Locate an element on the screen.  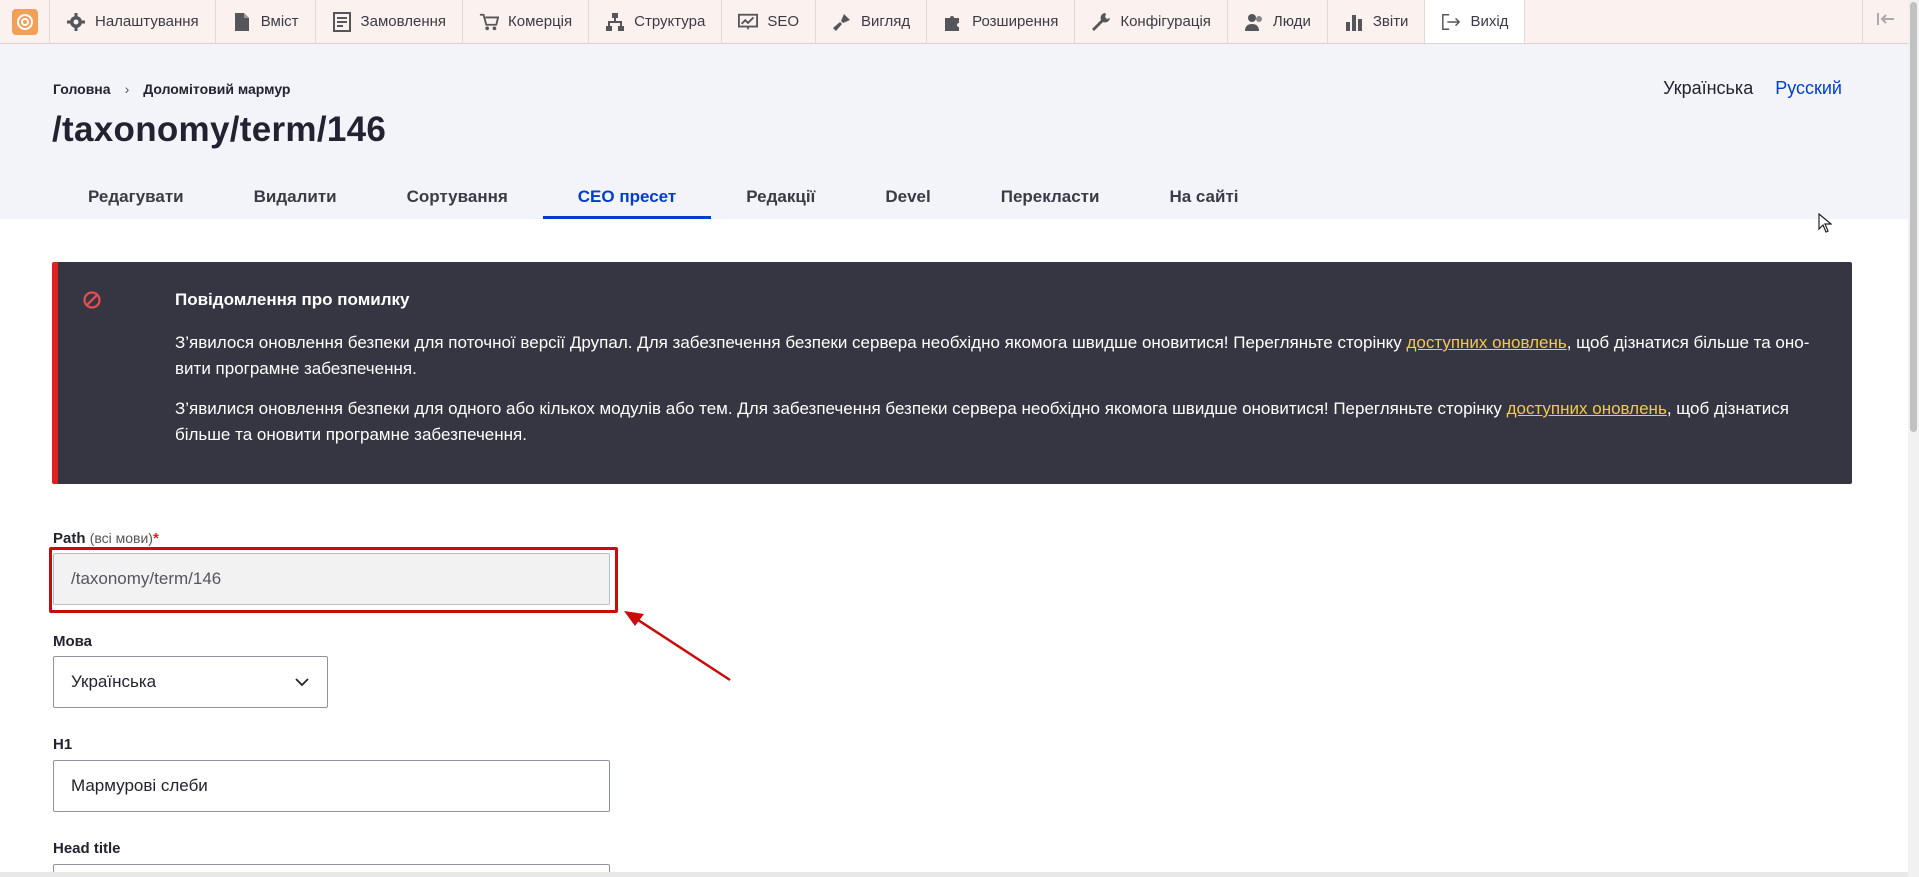
toolbar-item-extend: Розширення is located at coordinates (1001, 21).